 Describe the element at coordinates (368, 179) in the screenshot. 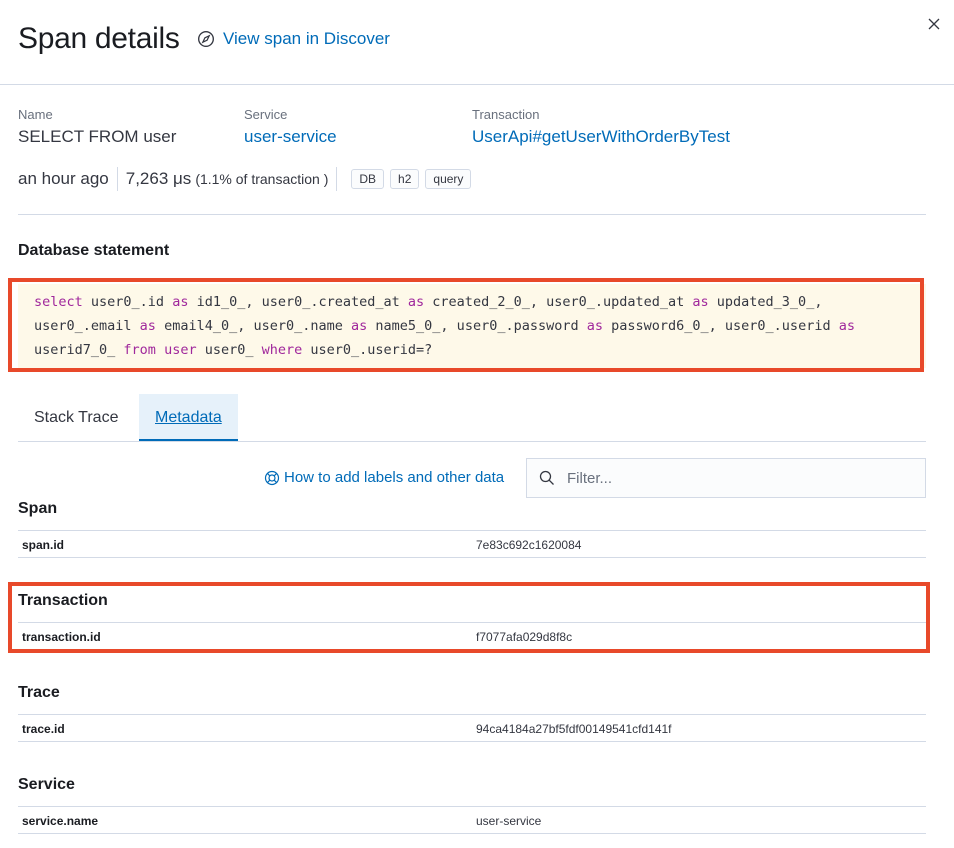

I see `badge-type: DB` at that location.